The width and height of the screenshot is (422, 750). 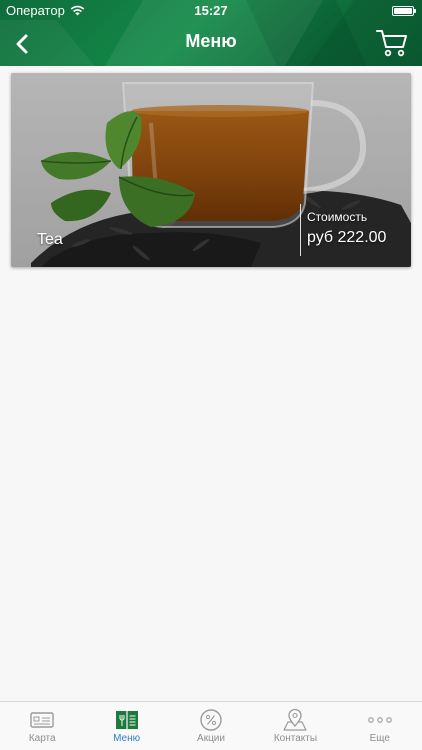 I want to click on price-divider, so click(x=300, y=230).